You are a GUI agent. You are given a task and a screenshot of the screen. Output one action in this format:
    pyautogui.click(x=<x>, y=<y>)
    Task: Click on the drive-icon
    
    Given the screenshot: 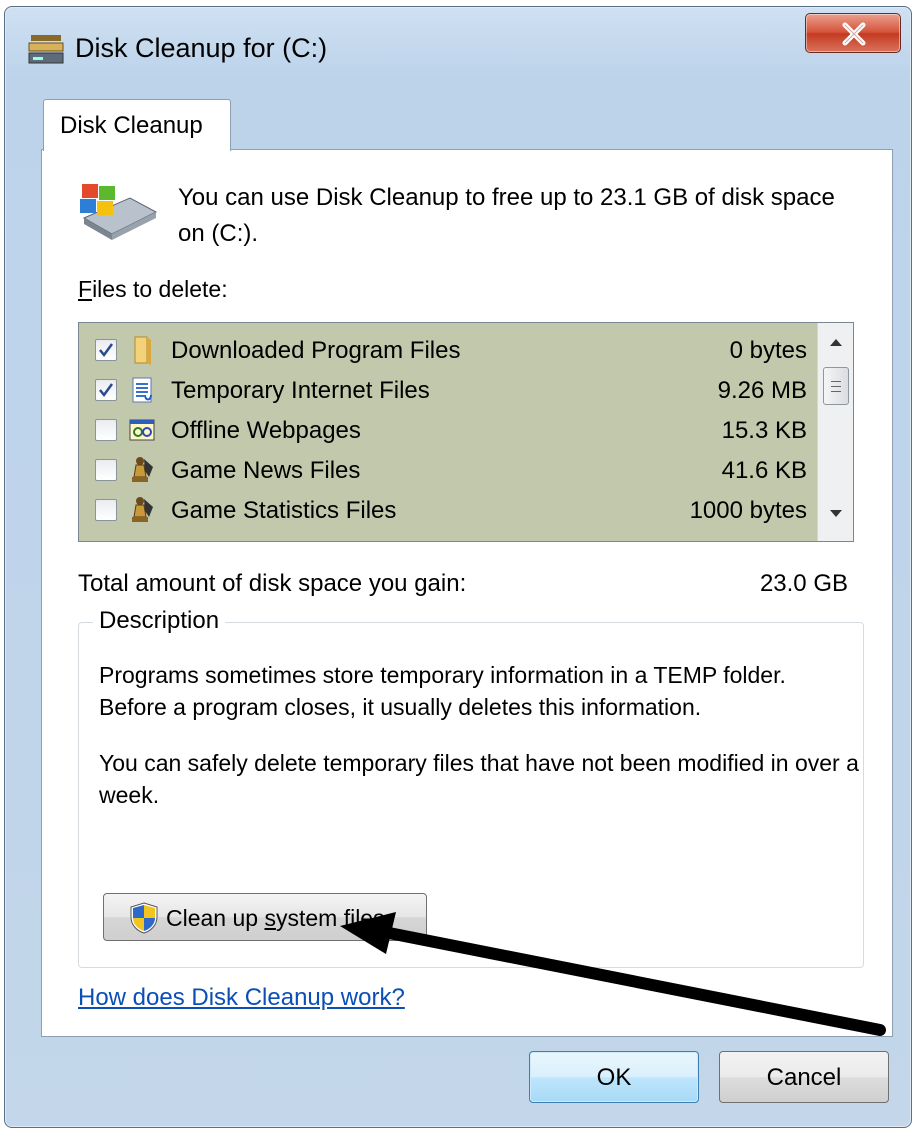 What is the action you would take?
    pyautogui.click(x=119, y=212)
    